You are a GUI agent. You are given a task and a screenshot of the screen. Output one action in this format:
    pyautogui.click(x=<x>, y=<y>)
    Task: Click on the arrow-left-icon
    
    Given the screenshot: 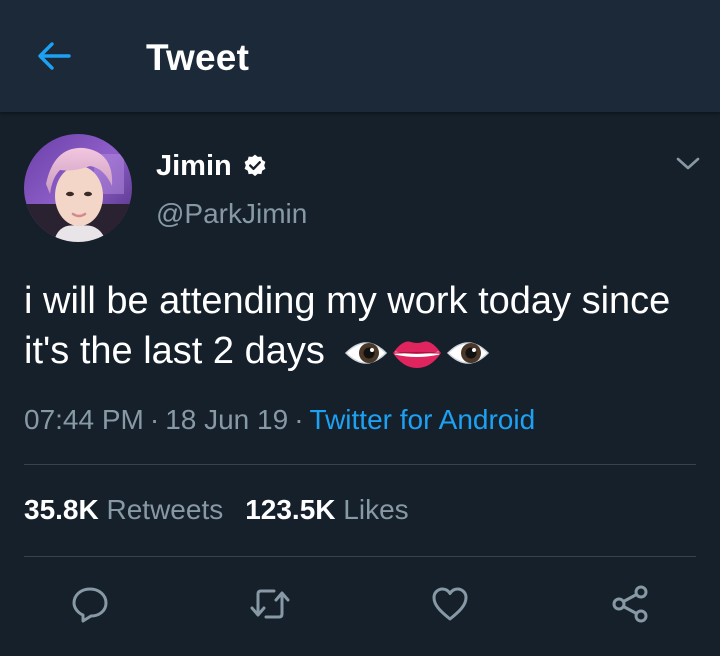 What is the action you would take?
    pyautogui.click(x=54, y=56)
    